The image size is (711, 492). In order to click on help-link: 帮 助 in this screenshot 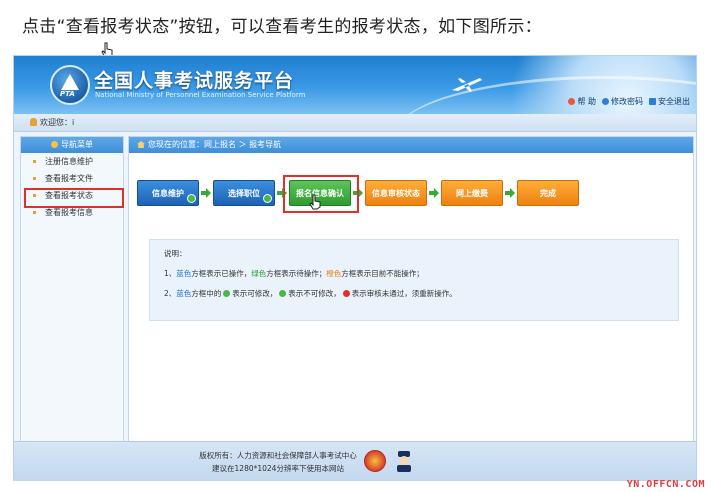, I will do `click(582, 101)`.